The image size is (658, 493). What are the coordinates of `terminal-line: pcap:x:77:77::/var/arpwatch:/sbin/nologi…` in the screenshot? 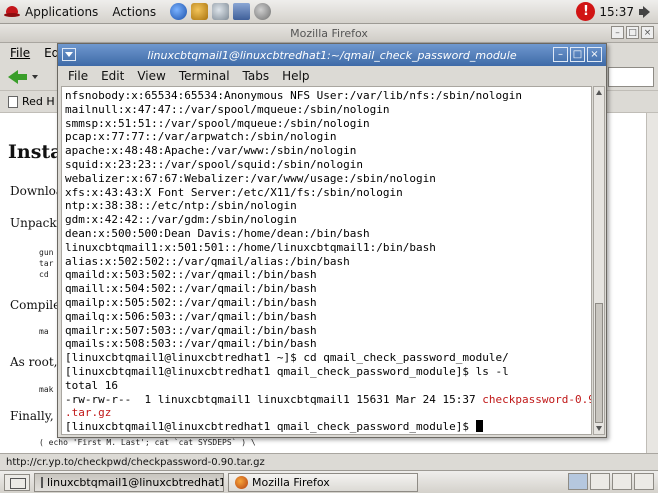 It's located at (201, 137).